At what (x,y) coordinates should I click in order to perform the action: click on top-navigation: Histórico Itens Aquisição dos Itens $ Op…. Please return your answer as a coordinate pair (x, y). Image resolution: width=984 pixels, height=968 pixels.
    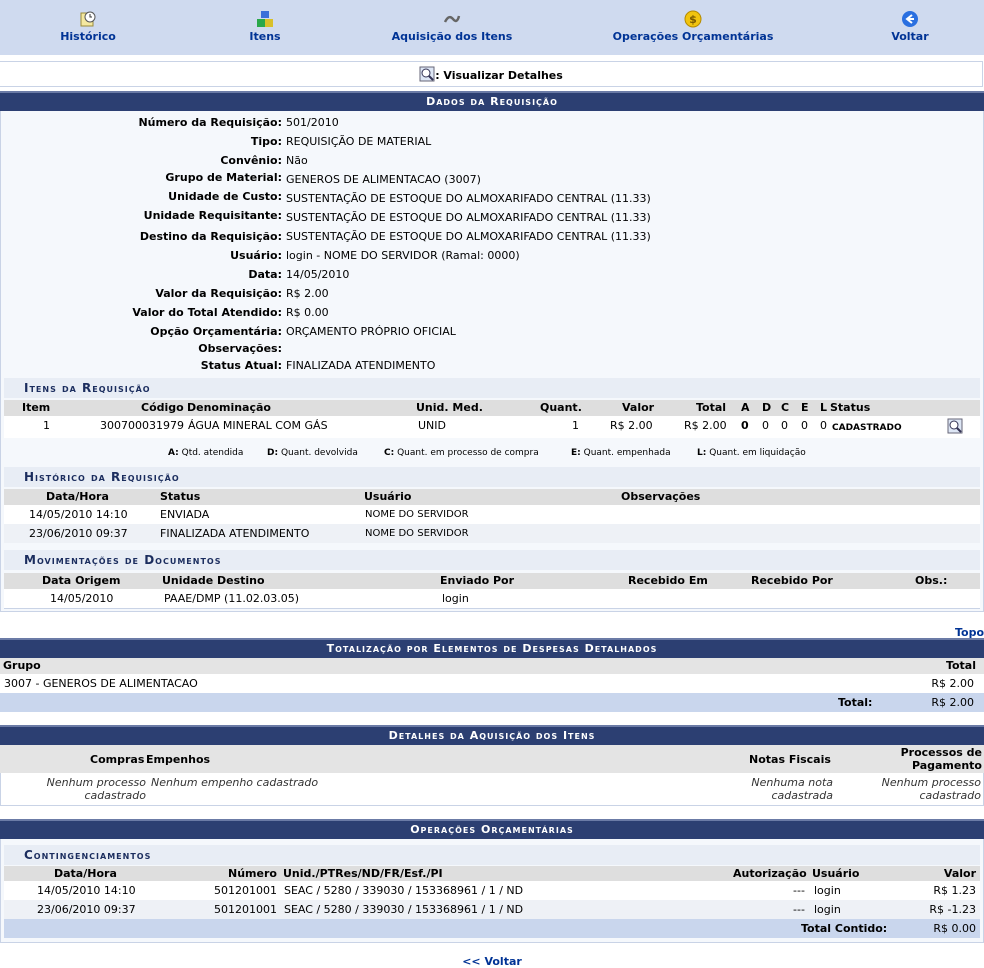
    Looking at the image, I should click on (492, 27).